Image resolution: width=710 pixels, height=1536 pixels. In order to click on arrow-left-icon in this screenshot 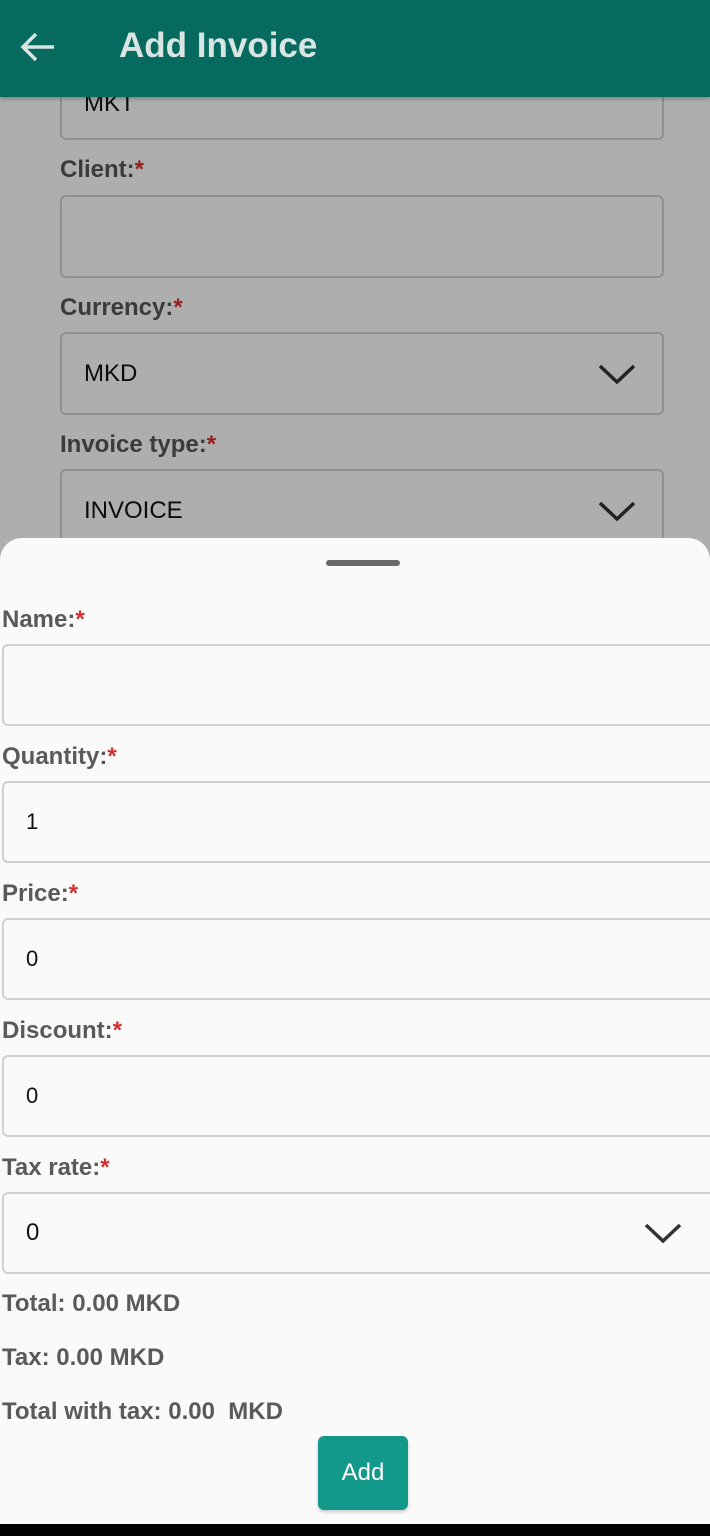, I will do `click(39, 47)`.